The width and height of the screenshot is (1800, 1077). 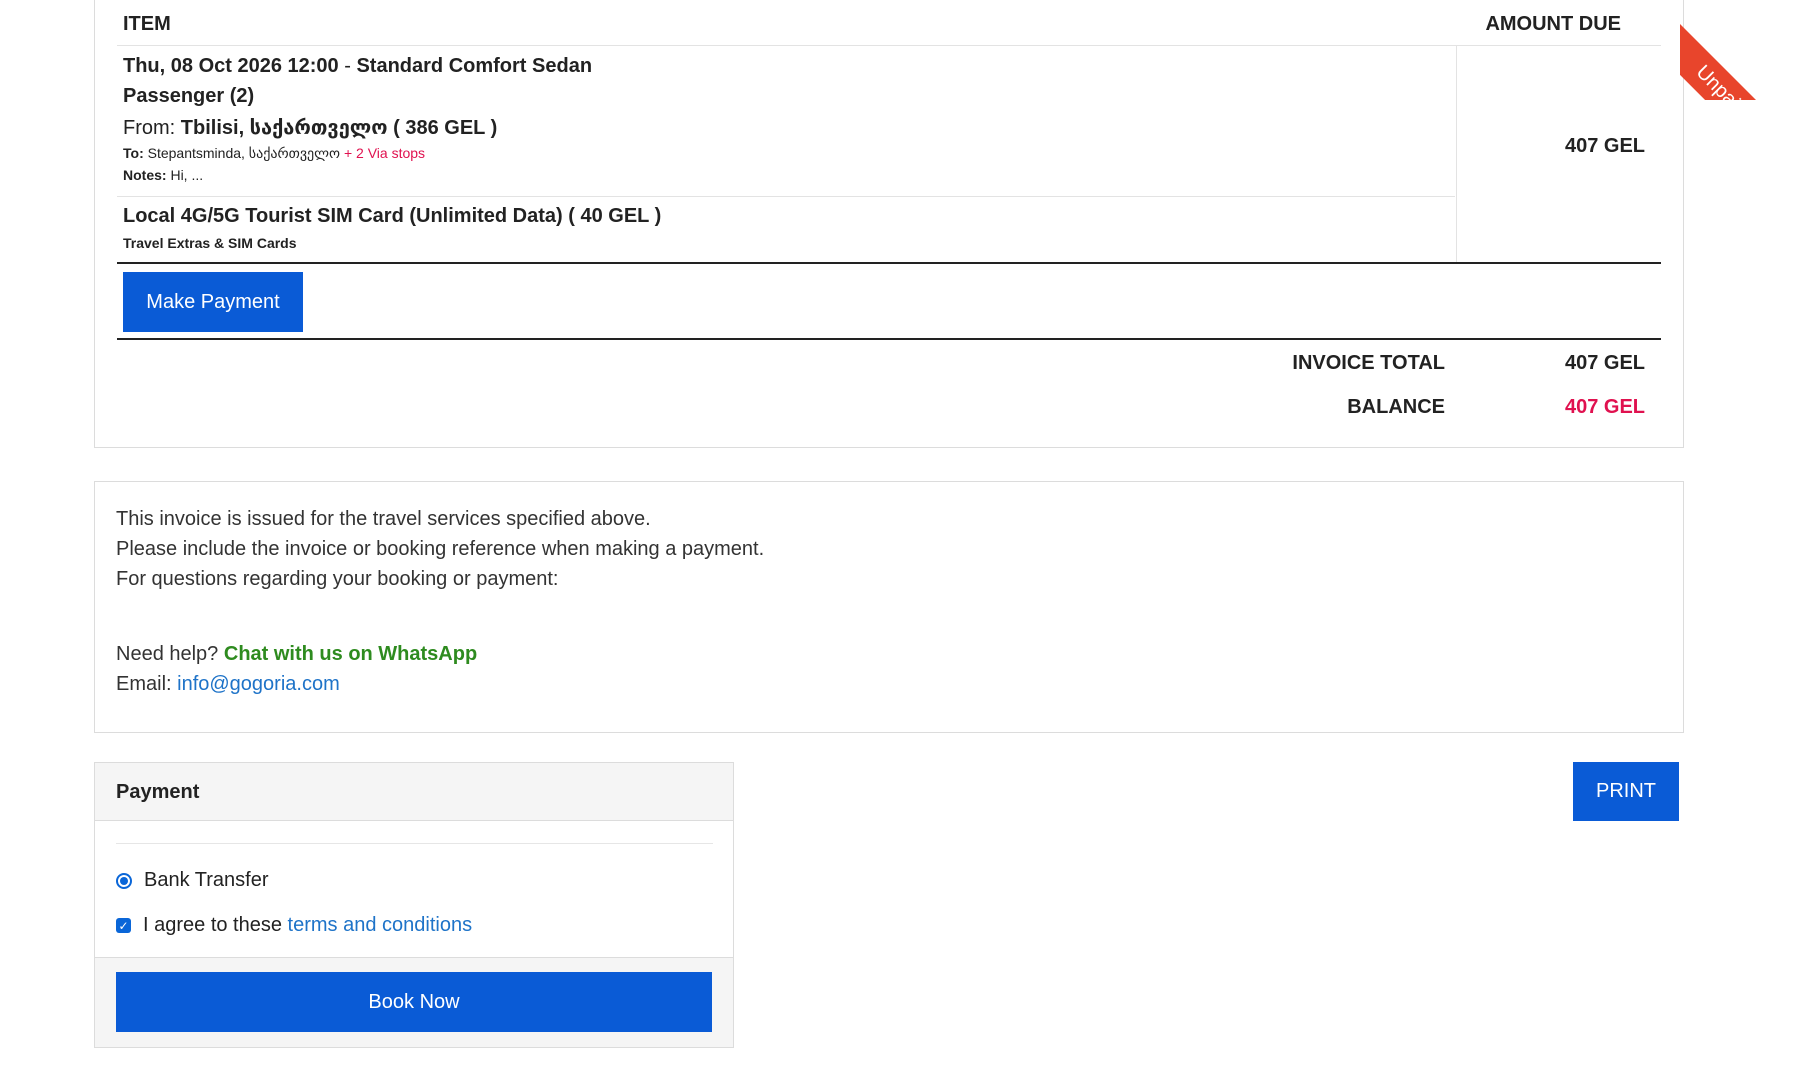 What do you see at coordinates (258, 684) in the screenshot?
I see `email-link: info@gogoria.com` at bounding box center [258, 684].